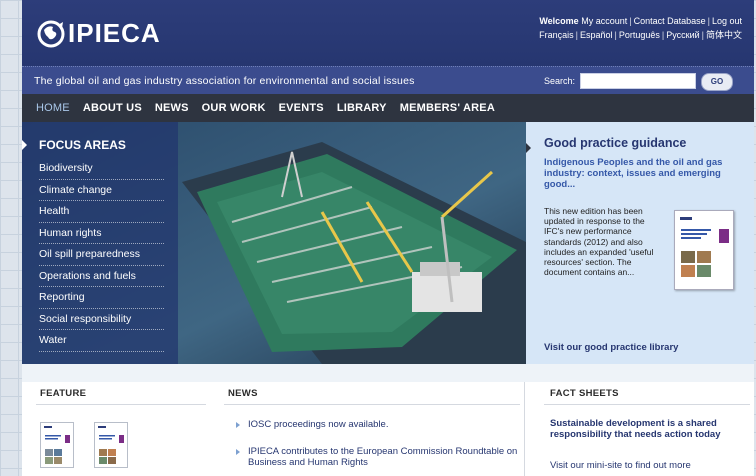 The height and width of the screenshot is (476, 756). Describe the element at coordinates (243, 393) in the screenshot. I see `news-heading: NEWS` at that location.